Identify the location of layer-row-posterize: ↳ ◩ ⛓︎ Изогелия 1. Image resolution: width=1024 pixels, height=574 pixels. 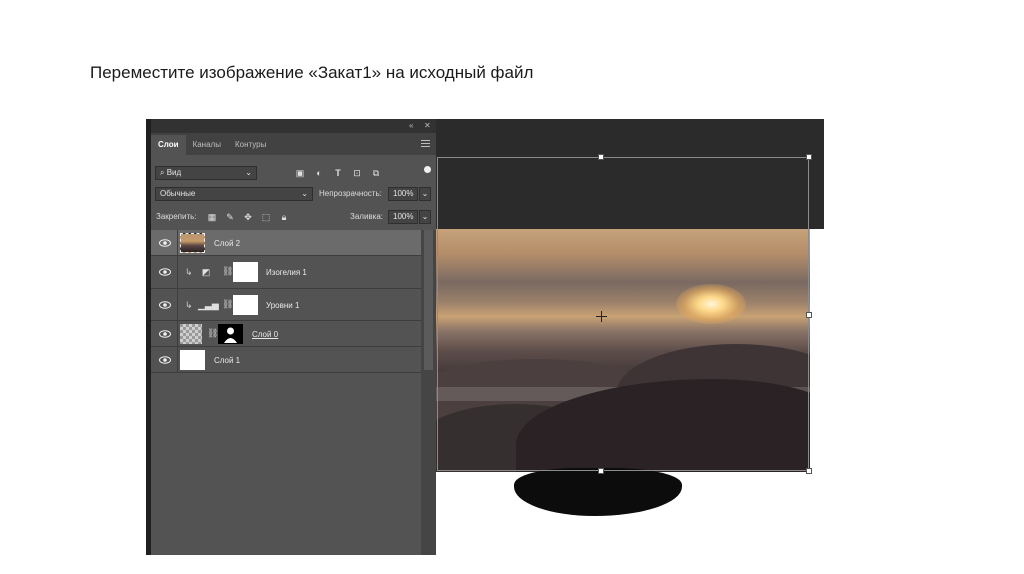
(286, 272).